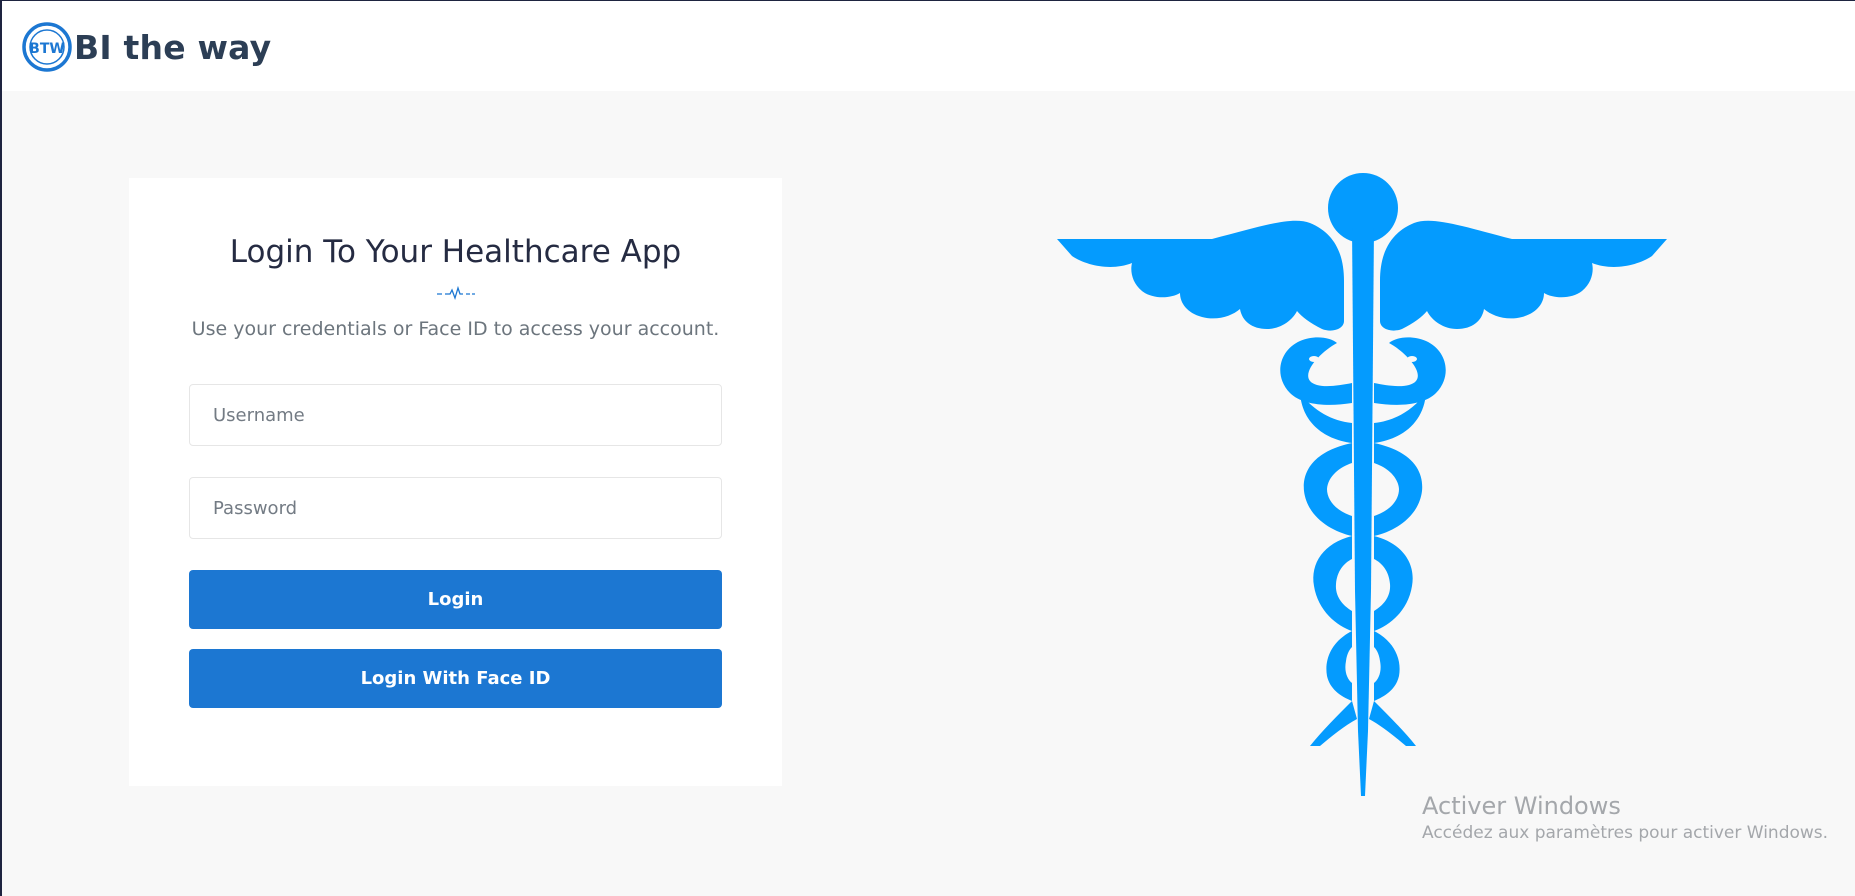 The width and height of the screenshot is (1855, 896). What do you see at coordinates (455, 252) in the screenshot?
I see `login-title: Login To Your Healthcare App` at bounding box center [455, 252].